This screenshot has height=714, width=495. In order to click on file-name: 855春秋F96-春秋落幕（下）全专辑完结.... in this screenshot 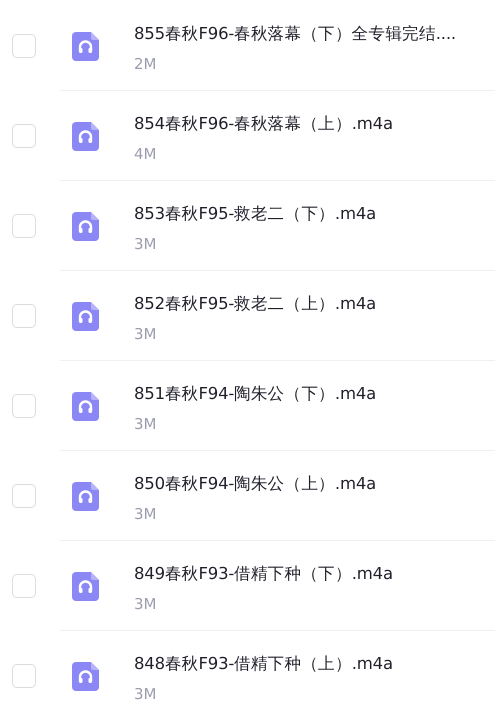, I will do `click(295, 34)`.